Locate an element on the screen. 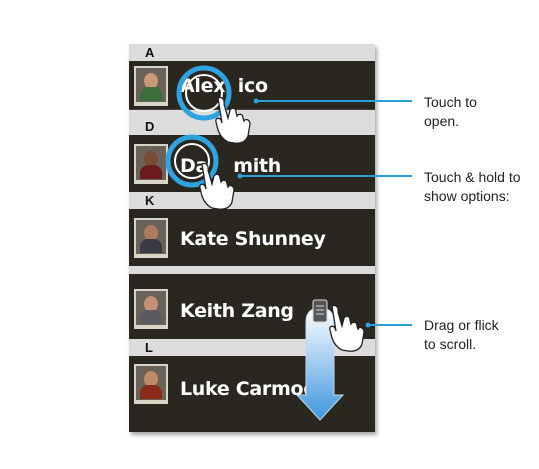  callout-touch: Touch to open. is located at coordinates (450, 112).